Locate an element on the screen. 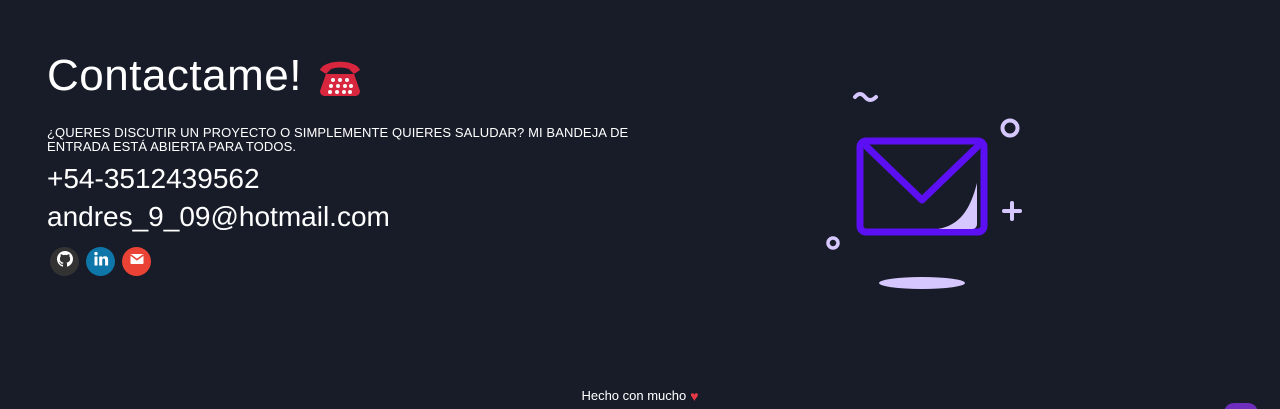 The height and width of the screenshot is (409, 1280). social-links is located at coordinates (347, 261).